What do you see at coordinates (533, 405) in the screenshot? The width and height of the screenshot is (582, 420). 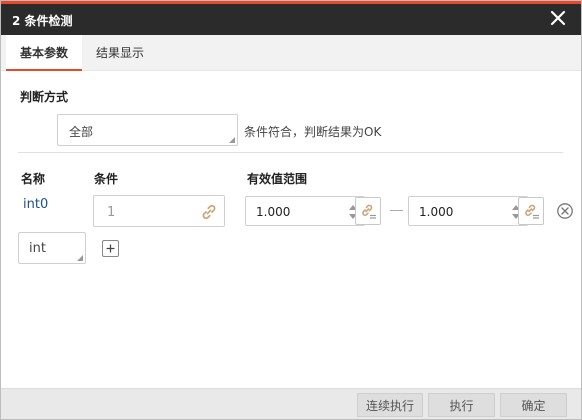 I see `confirm-button: 确定` at bounding box center [533, 405].